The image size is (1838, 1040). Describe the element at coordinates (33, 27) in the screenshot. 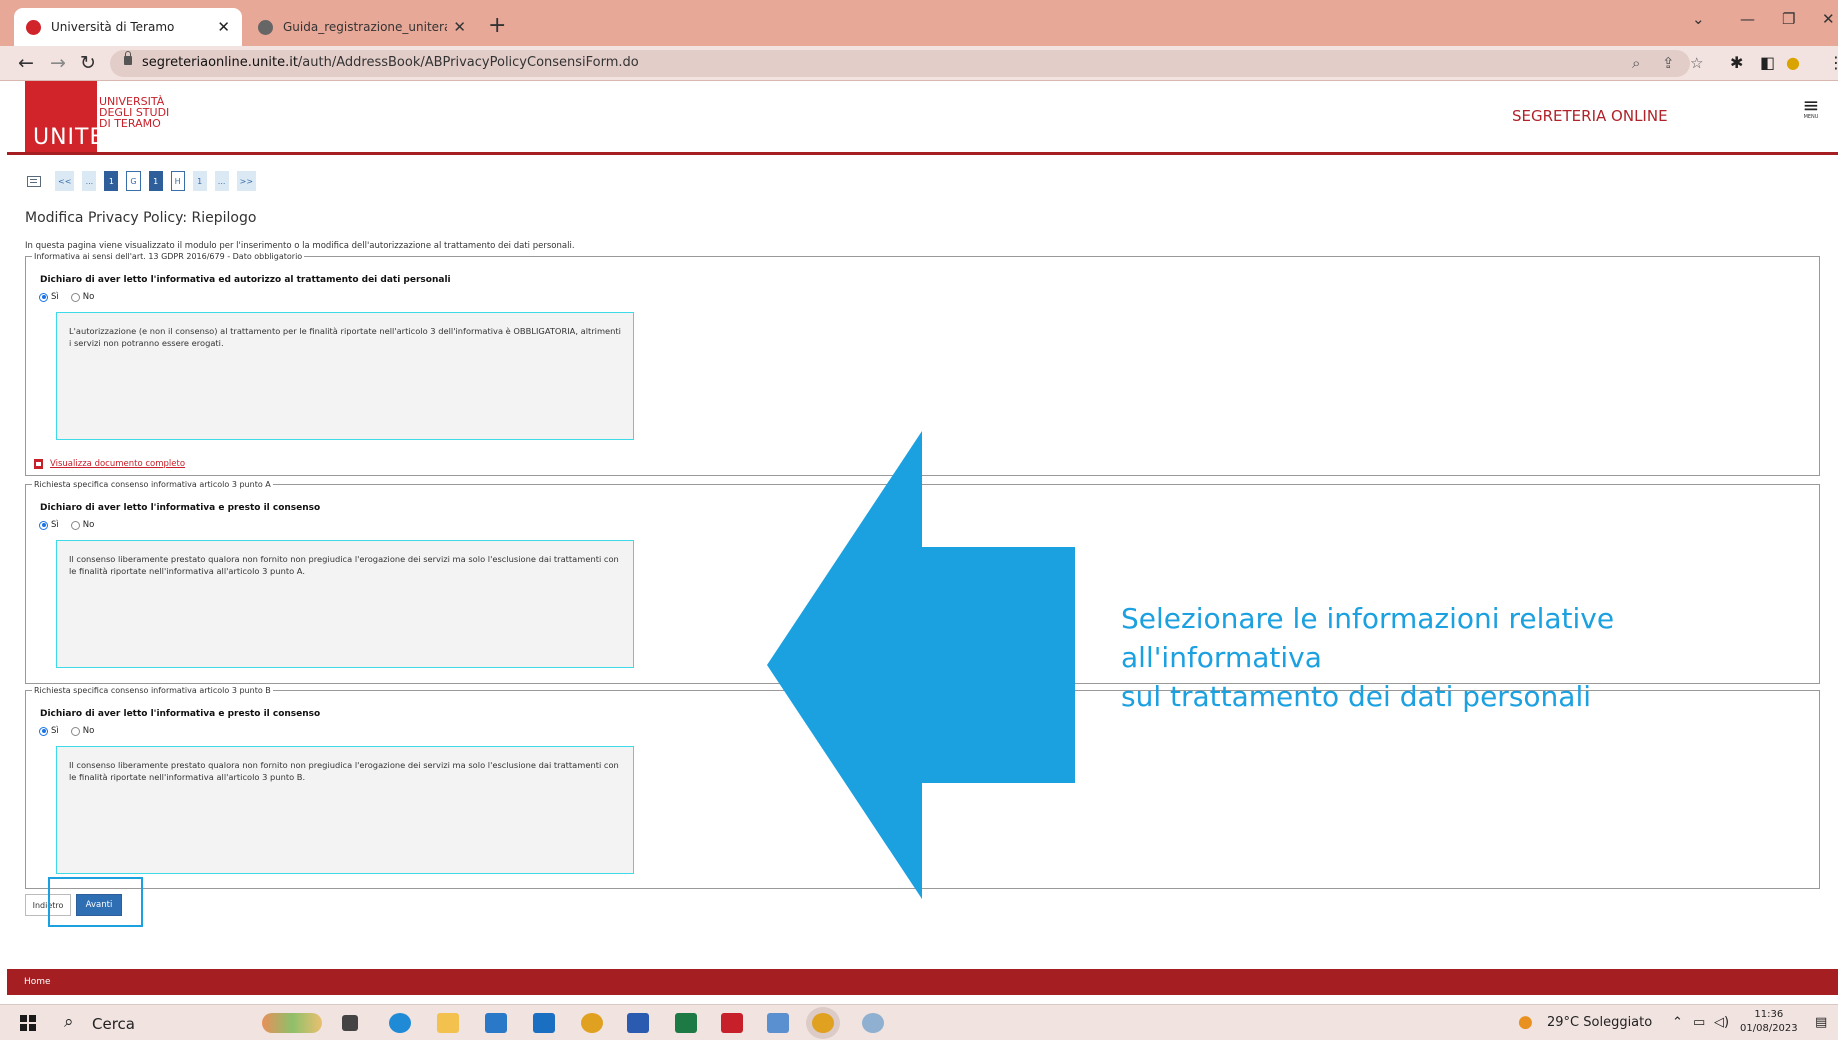

I see `unite-favicon-icon` at that location.